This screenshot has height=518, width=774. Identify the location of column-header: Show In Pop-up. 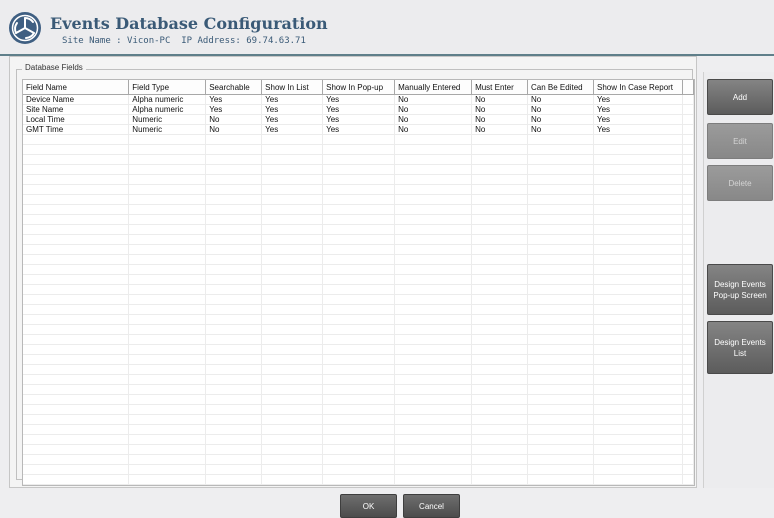
(359, 87).